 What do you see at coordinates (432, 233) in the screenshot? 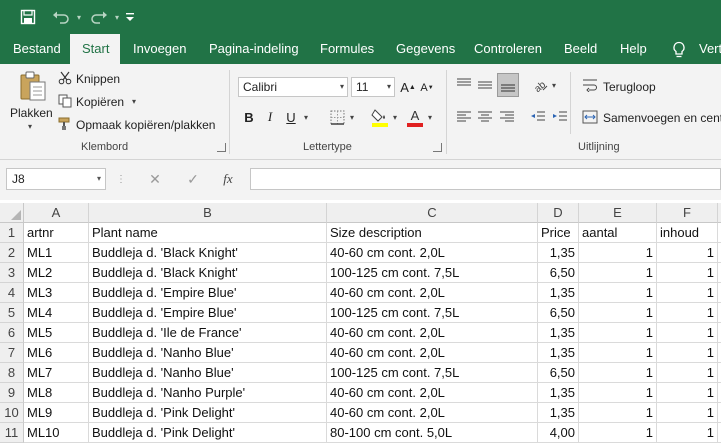
I see `cell-c1: Size description` at bounding box center [432, 233].